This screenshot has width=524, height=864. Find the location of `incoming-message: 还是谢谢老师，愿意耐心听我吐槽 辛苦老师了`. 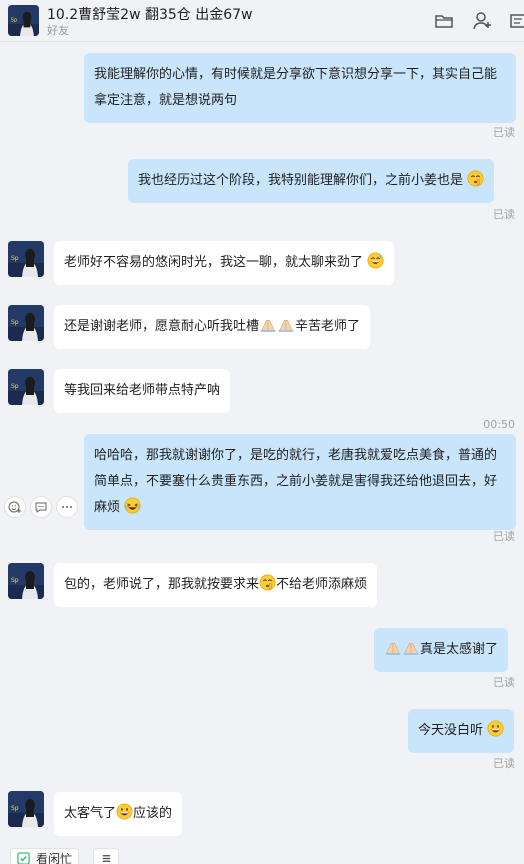

incoming-message: 还是谢谢老师，愿意耐心听我吐槽 辛苦老师了 is located at coordinates (212, 327).